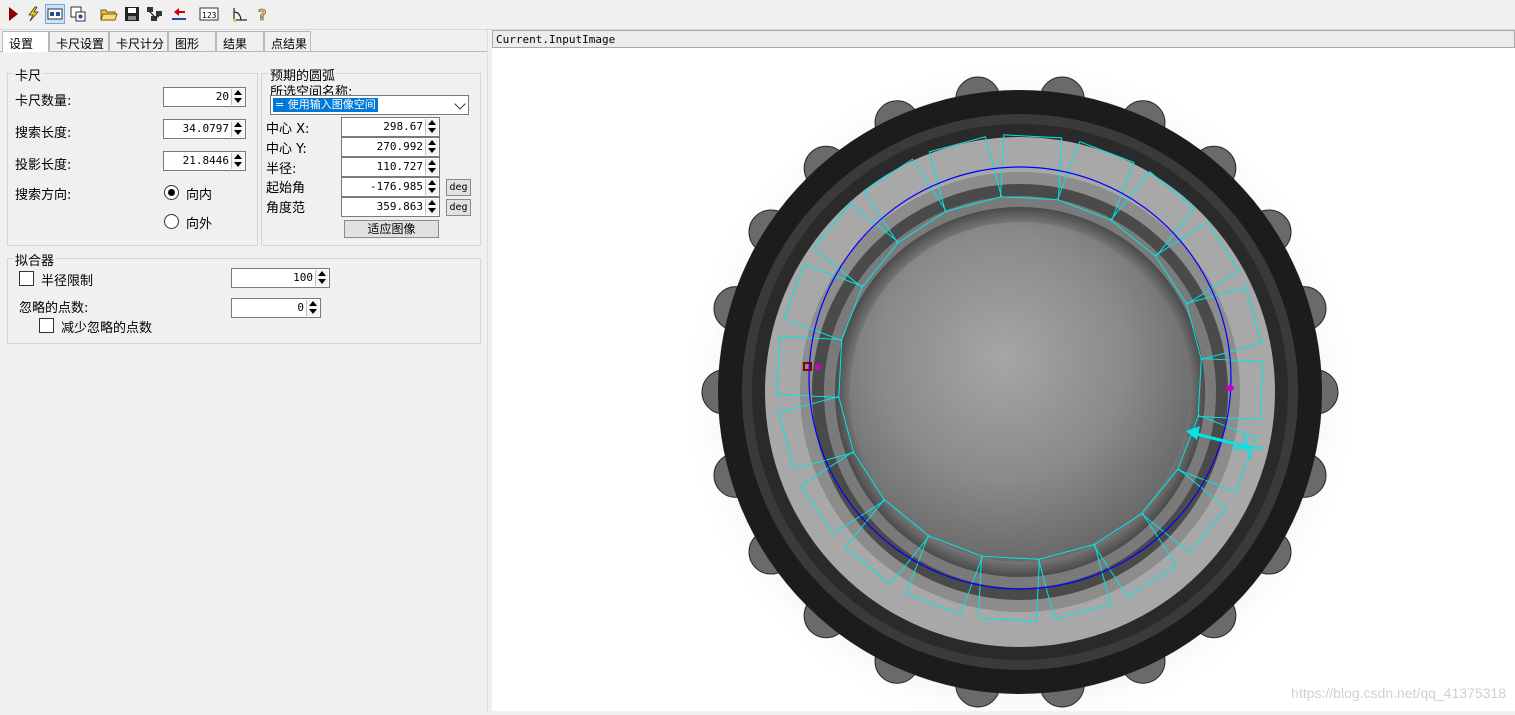 Image resolution: width=1515 pixels, height=715 pixels. Describe the element at coordinates (26, 278) in the screenshot. I see `radius-limit-checkbox` at that location.